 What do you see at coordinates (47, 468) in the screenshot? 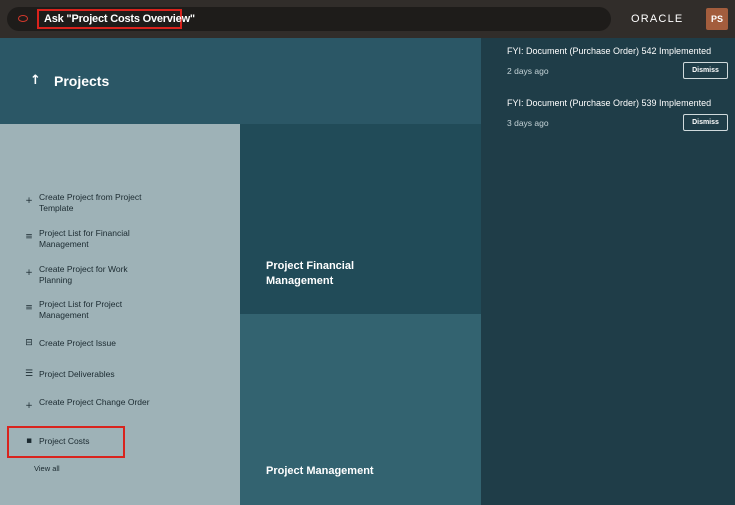
I see `view-all-link: View all` at bounding box center [47, 468].